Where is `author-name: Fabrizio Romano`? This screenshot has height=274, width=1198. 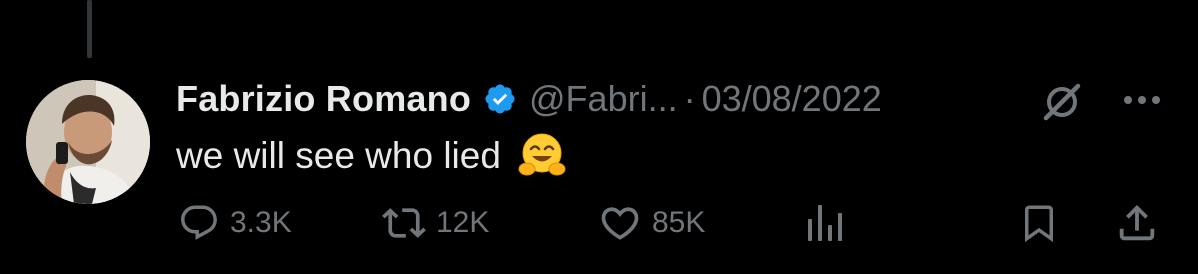 author-name: Fabrizio Romano is located at coordinates (323, 99).